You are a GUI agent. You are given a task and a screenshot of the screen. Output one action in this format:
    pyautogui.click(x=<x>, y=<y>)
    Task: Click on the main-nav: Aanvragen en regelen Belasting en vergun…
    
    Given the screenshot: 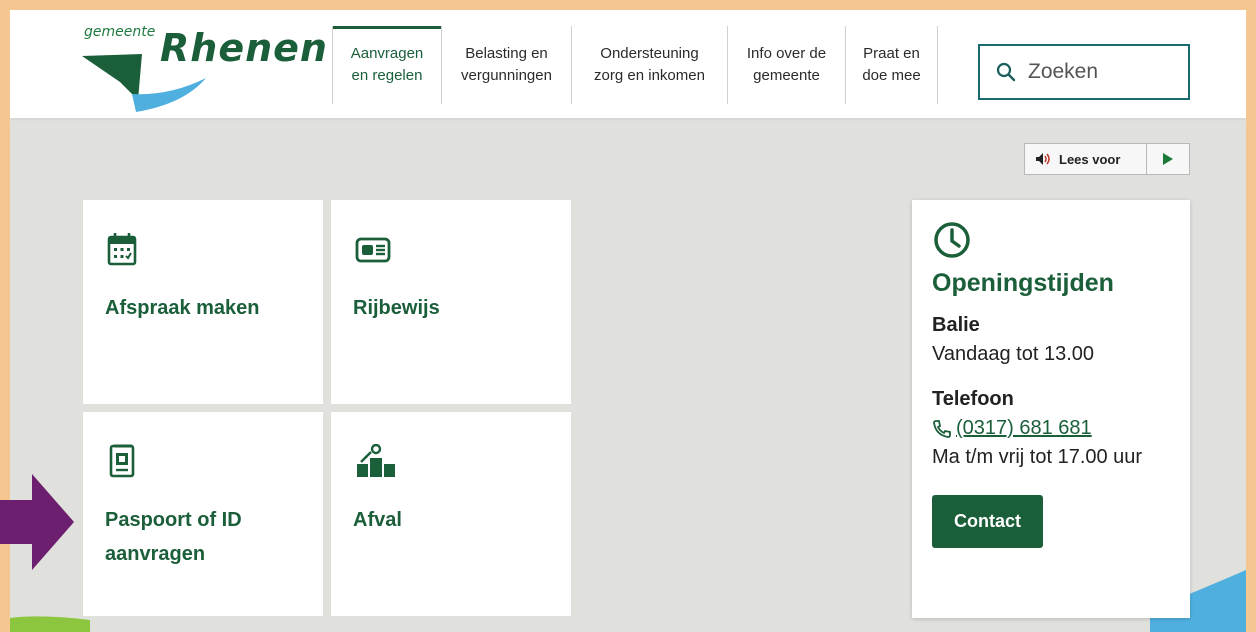 What is the action you would take?
    pyautogui.click(x=635, y=65)
    